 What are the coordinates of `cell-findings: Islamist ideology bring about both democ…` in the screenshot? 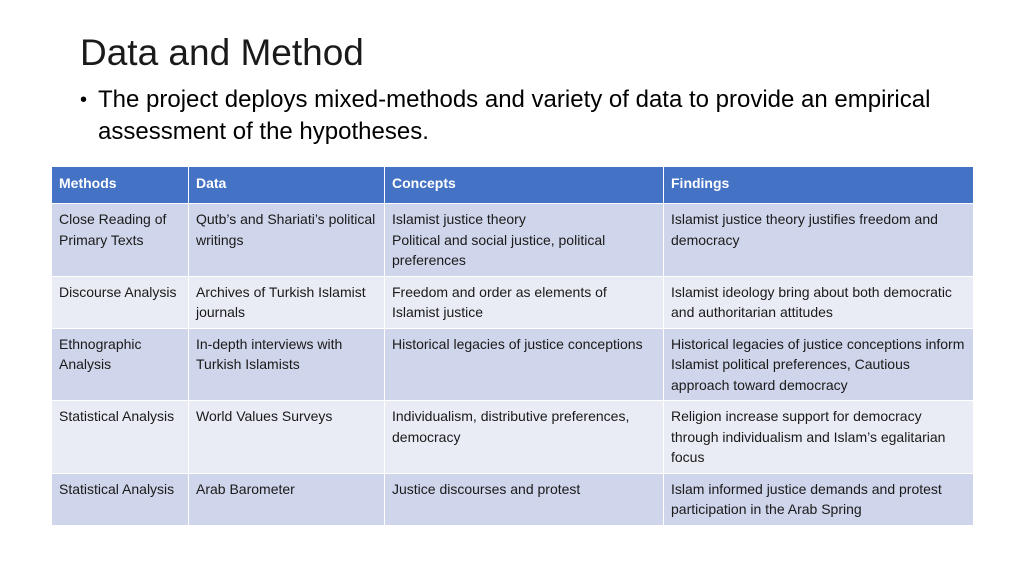 It's located at (818, 302).